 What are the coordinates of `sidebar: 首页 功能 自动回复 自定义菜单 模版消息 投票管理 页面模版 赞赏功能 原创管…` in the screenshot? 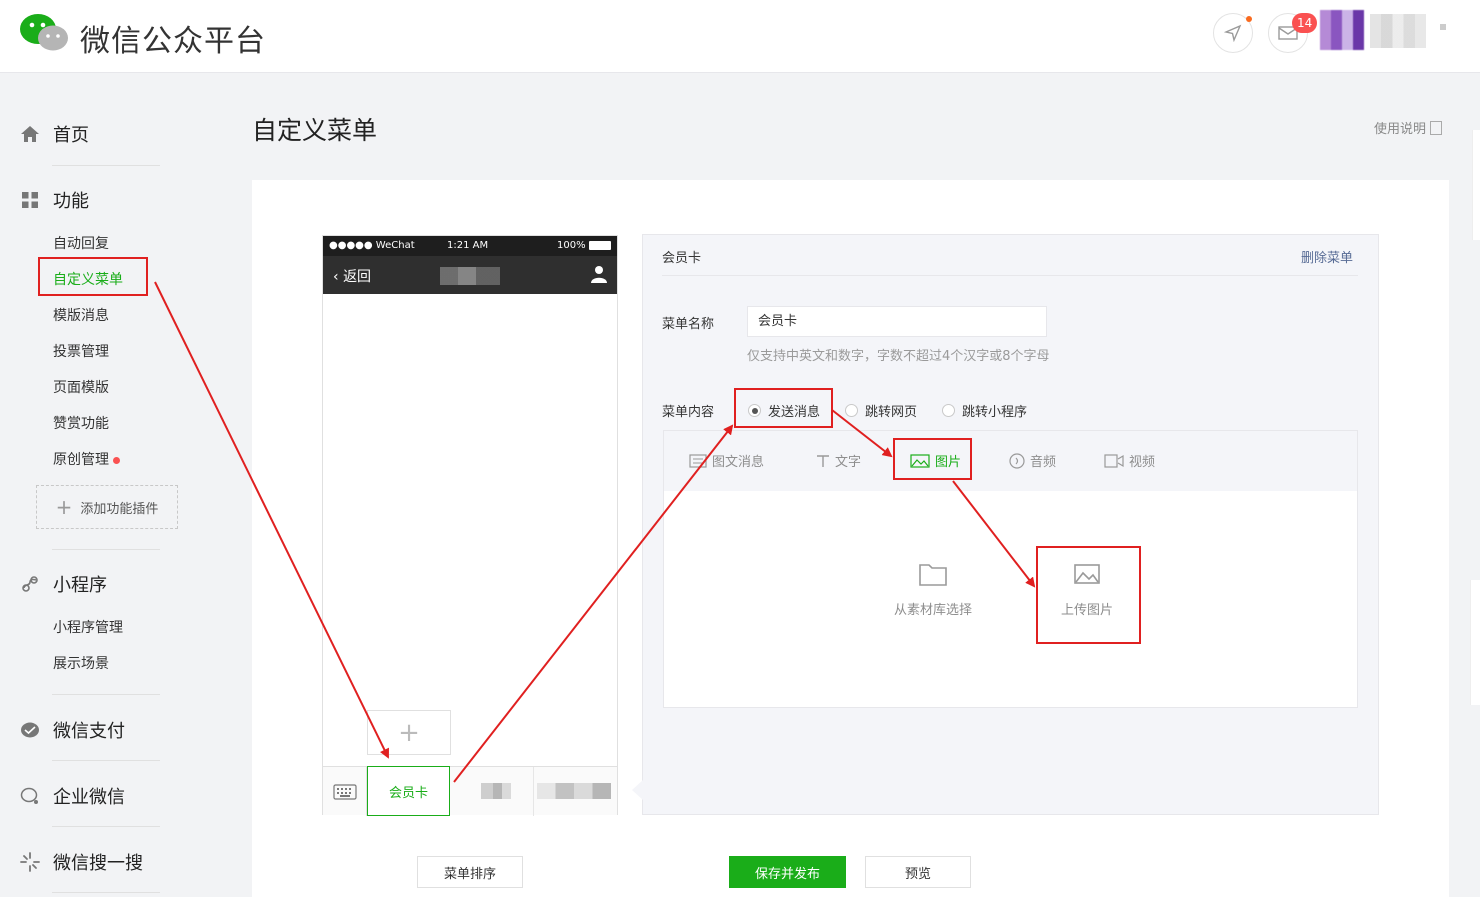 It's located at (100, 485).